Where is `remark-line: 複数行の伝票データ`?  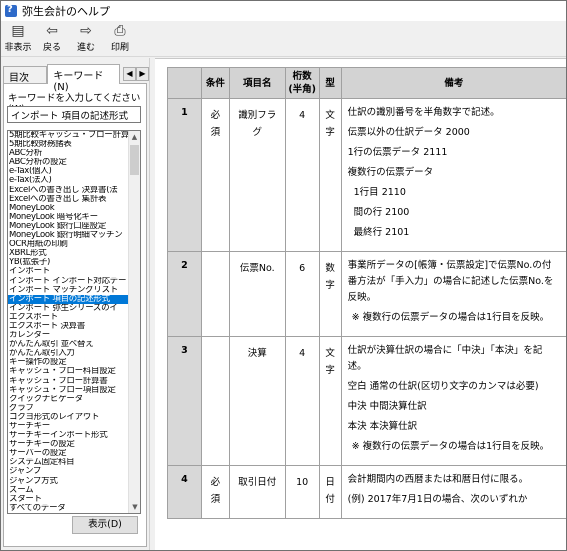 remark-line: 複数行の伝票データ is located at coordinates (390, 172).